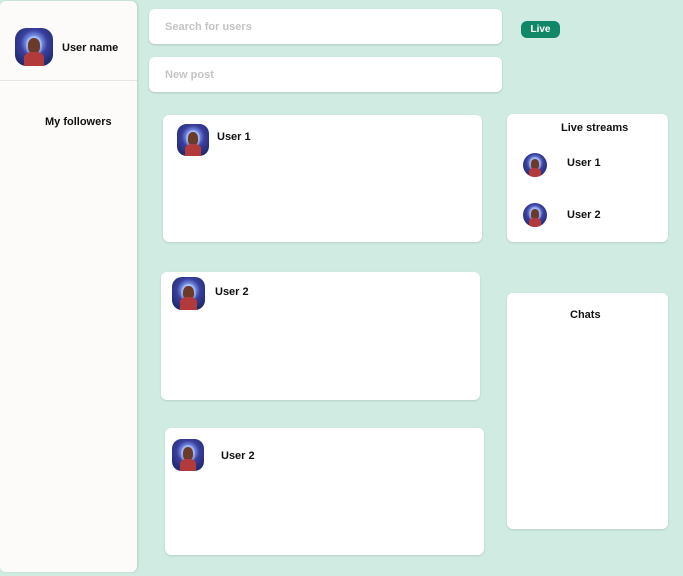 Image resolution: width=683 pixels, height=576 pixels. I want to click on chats-panel: Chats, so click(587, 411).